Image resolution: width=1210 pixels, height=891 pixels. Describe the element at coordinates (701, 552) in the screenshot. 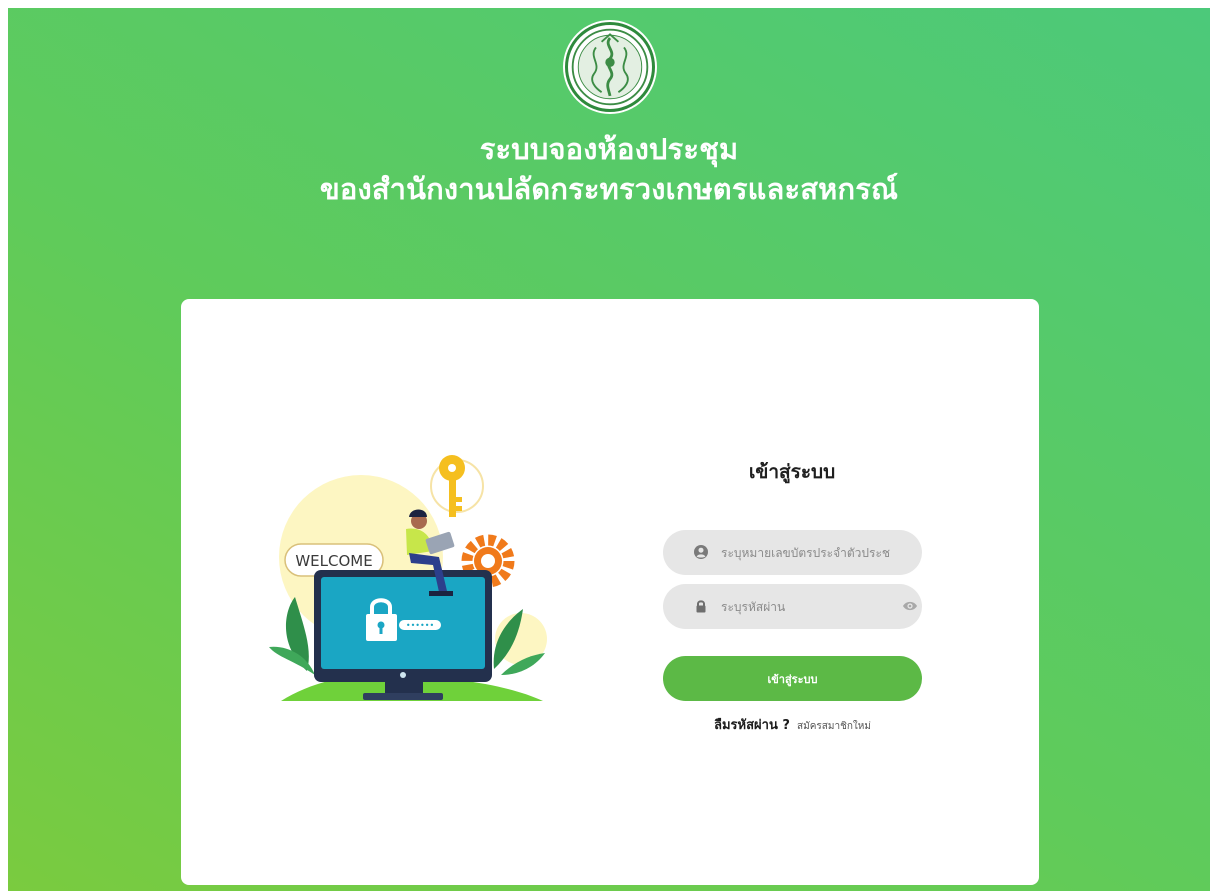

I see `user-circle-icon` at that location.